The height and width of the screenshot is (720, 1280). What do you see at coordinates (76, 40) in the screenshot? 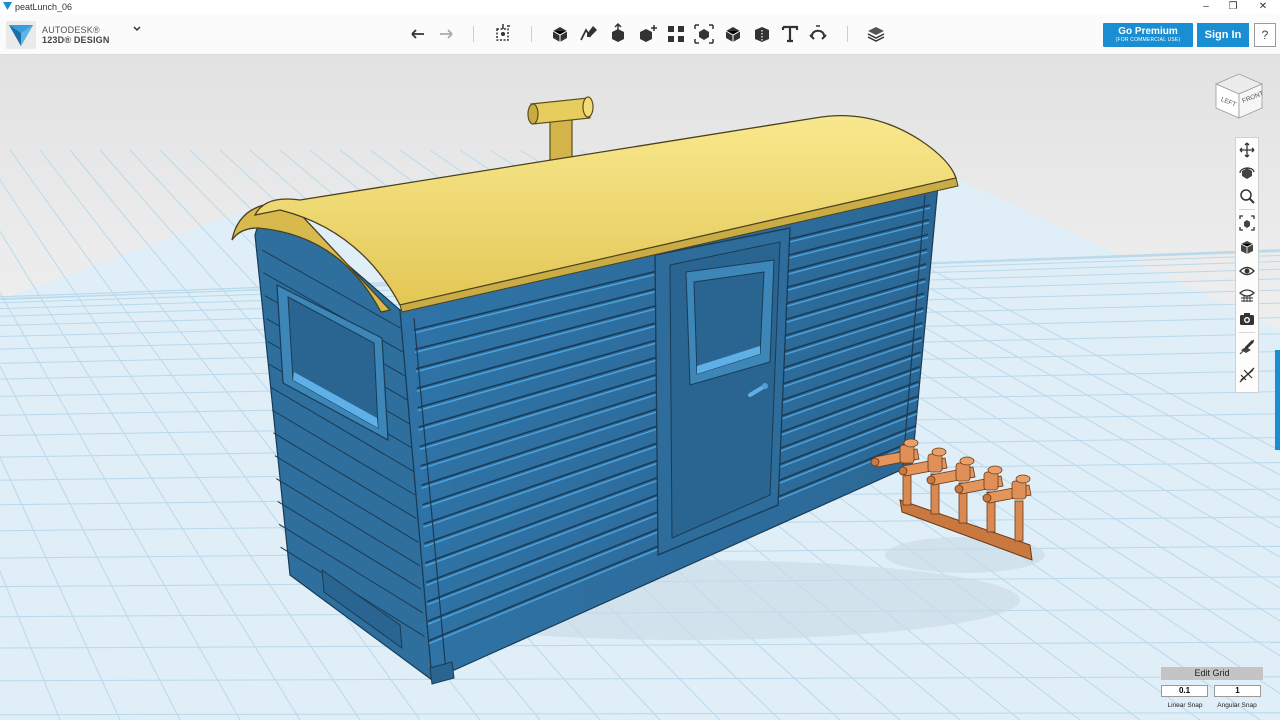
I see `brand-line-2: 123D® DESIGN` at bounding box center [76, 40].